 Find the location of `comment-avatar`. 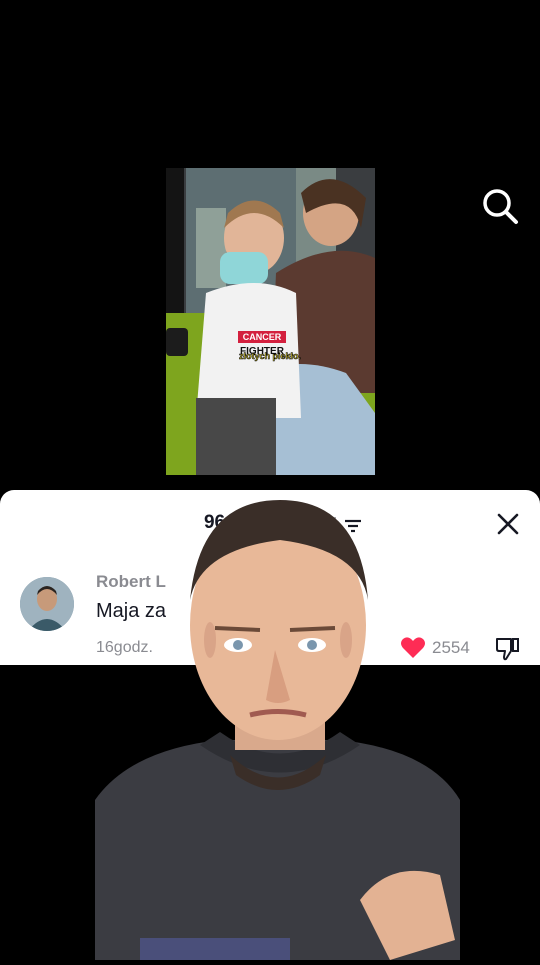

comment-avatar is located at coordinates (47, 604).